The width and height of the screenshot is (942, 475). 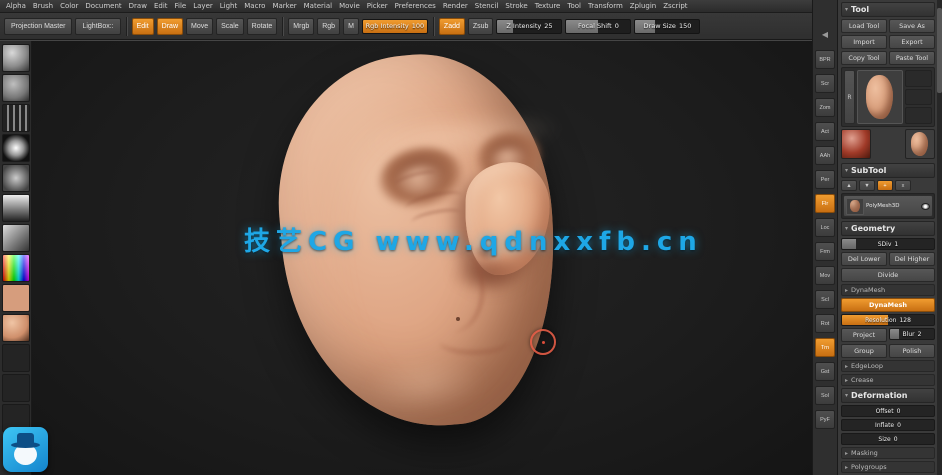 What do you see at coordinates (888, 206) in the screenshot?
I see `subtool-item: PolyMesh3D` at bounding box center [888, 206].